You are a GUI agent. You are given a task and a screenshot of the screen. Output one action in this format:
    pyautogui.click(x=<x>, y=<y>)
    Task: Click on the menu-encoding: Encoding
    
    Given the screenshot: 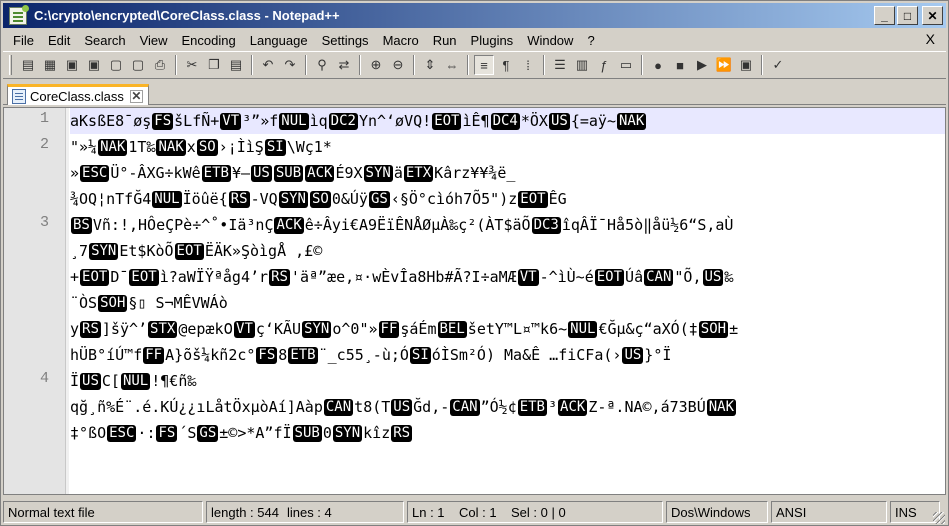 What is the action you would take?
    pyautogui.click(x=209, y=40)
    